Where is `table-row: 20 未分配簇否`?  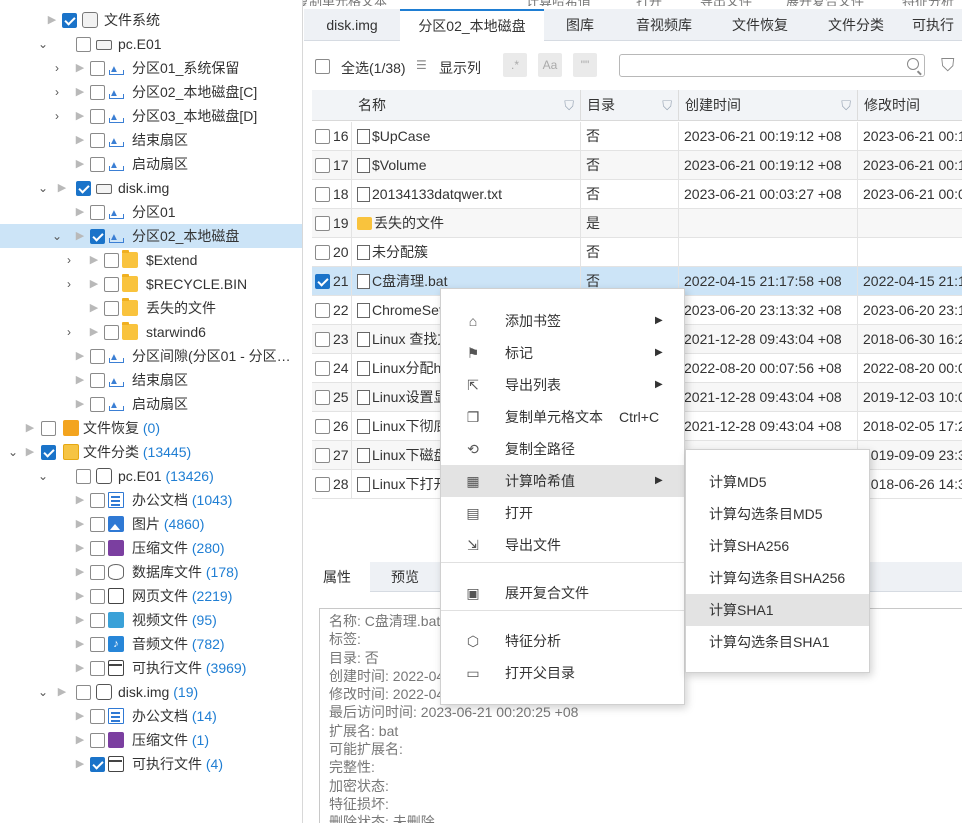
table-row: 20 未分配簇否 is located at coordinates (637, 252).